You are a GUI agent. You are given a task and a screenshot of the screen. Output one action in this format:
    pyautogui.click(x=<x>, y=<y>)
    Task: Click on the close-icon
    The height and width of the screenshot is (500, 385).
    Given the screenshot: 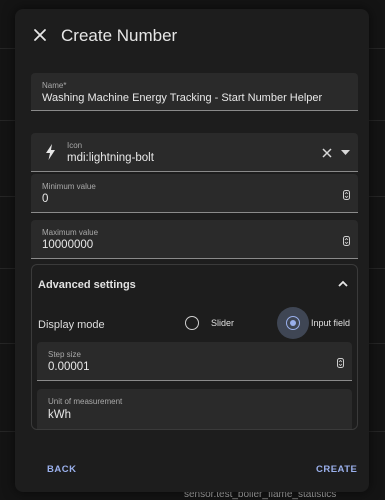 What is the action you would take?
    pyautogui.click(x=40, y=35)
    